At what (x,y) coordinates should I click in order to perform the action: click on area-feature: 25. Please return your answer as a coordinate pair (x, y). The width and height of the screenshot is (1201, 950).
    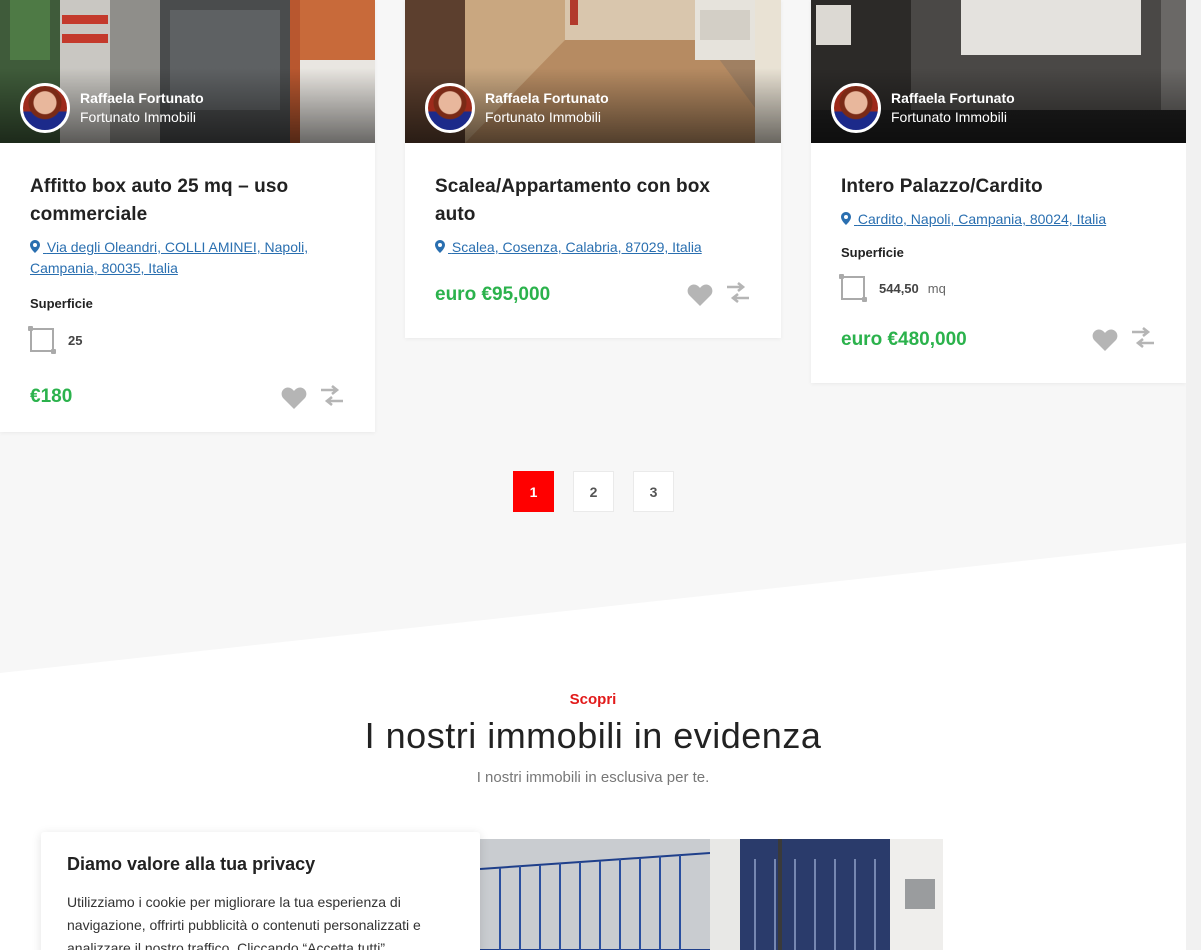
    Looking at the image, I should click on (186, 340).